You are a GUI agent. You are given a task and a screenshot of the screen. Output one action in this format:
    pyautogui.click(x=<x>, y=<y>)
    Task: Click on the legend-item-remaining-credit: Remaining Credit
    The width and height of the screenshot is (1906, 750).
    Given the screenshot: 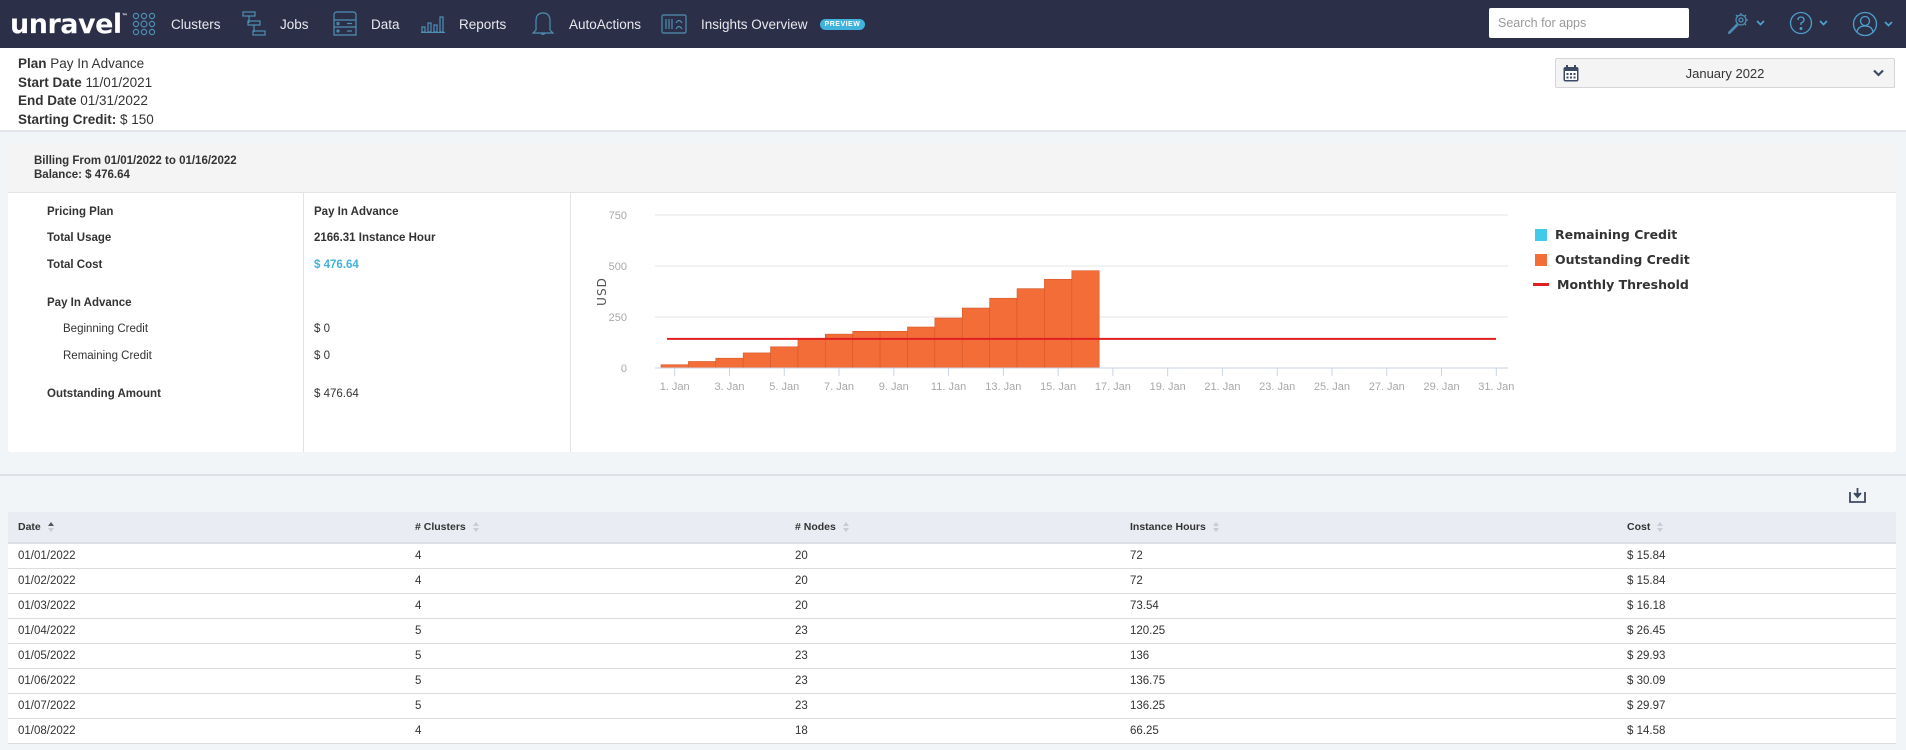 What is the action you would take?
    pyautogui.click(x=1611, y=234)
    